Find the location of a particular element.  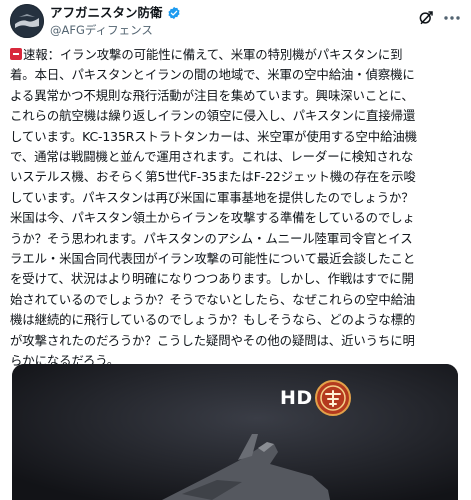

tweet-line: 米国は今、パキスタン領土からイランを攻撃する準備をしているのでしょ is located at coordinates (212, 218).